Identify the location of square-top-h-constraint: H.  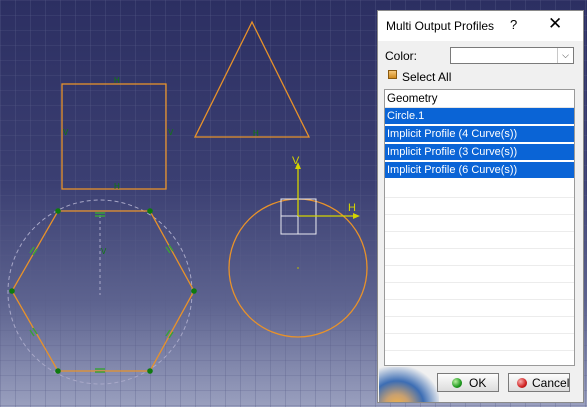
(117, 80).